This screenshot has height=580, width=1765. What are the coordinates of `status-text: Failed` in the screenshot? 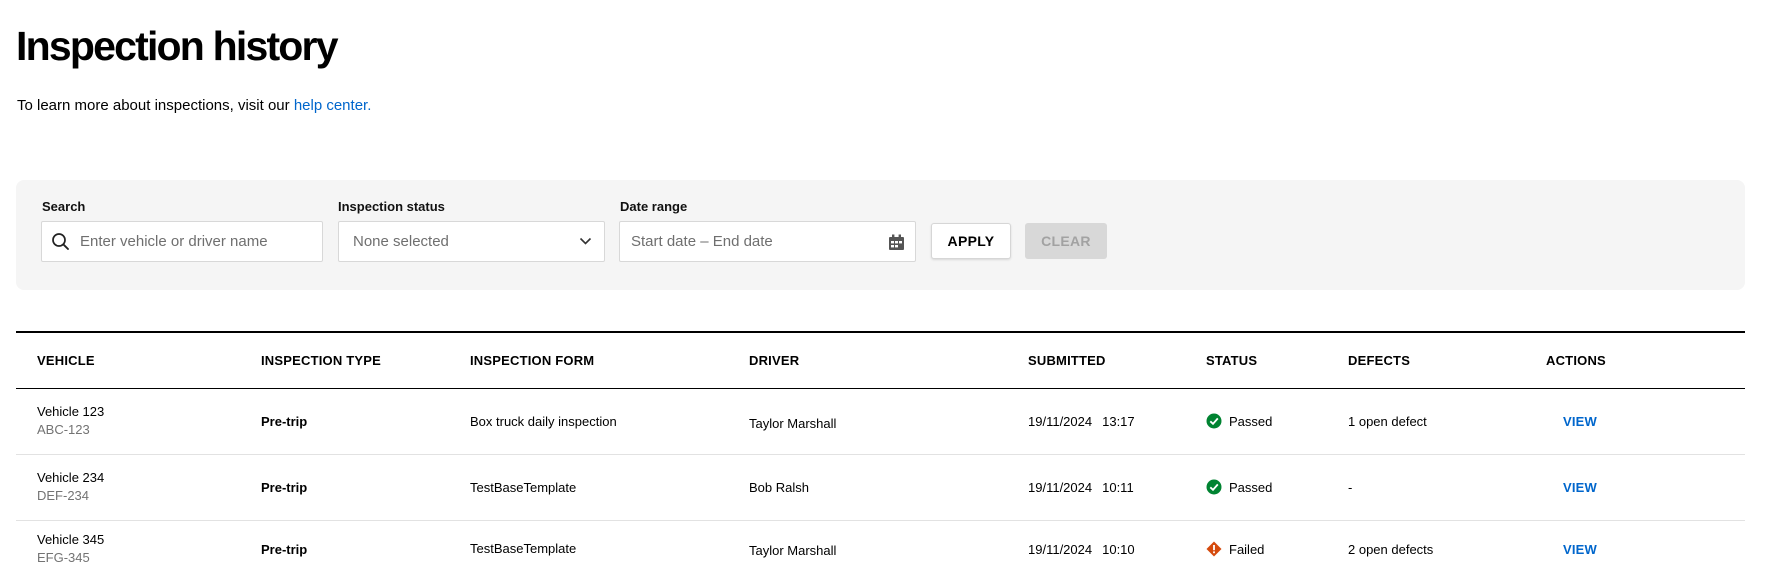 It's located at (1247, 549).